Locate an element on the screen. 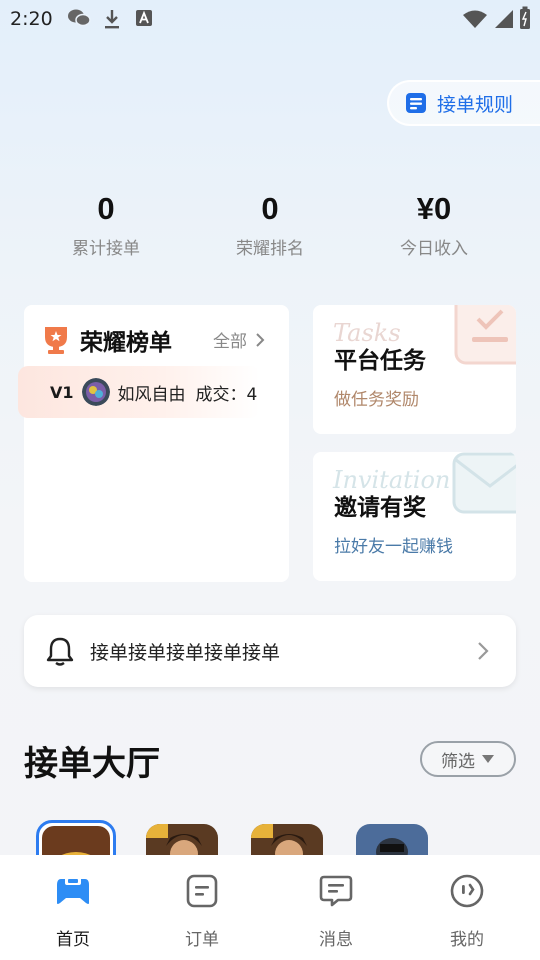 This screenshot has height=960, width=540. home-gamepad-icon is located at coordinates (73, 890).